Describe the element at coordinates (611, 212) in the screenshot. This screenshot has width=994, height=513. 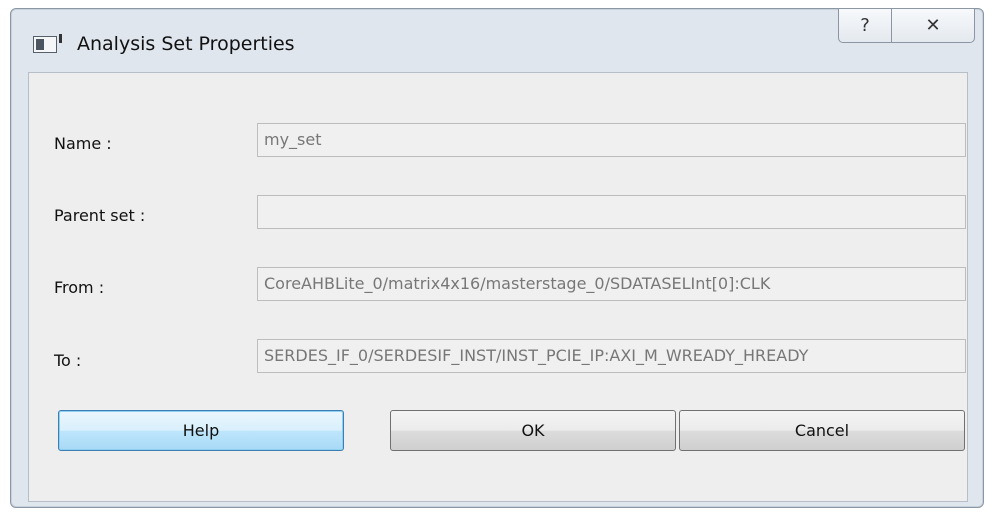
I see `parent-set-field` at that location.